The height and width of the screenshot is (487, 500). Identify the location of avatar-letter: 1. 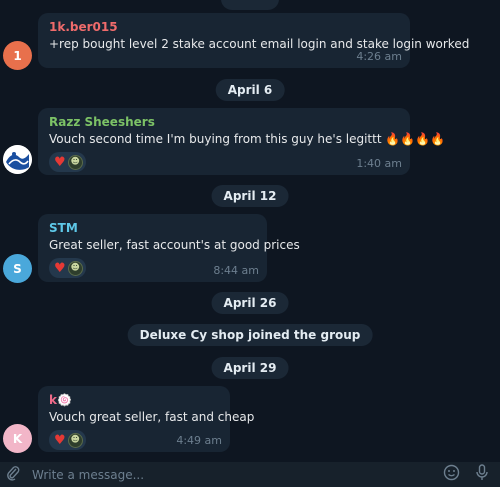
(17, 55).